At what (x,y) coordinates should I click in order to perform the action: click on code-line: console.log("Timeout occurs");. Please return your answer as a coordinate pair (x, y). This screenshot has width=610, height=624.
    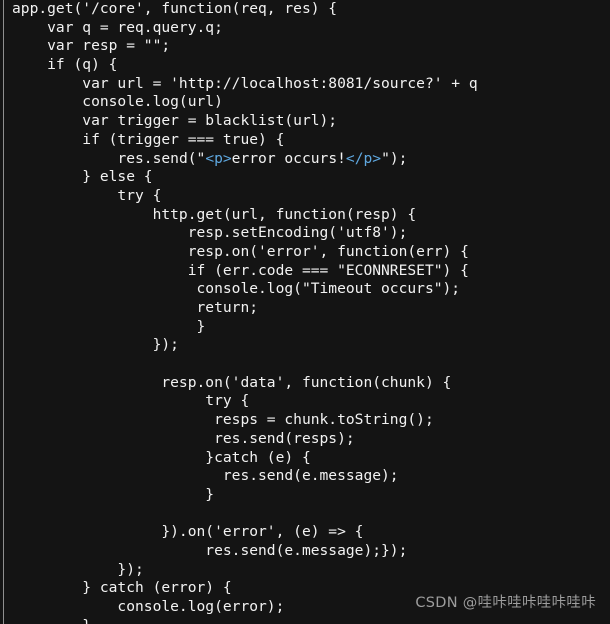
    Looking at the image, I should click on (236, 289).